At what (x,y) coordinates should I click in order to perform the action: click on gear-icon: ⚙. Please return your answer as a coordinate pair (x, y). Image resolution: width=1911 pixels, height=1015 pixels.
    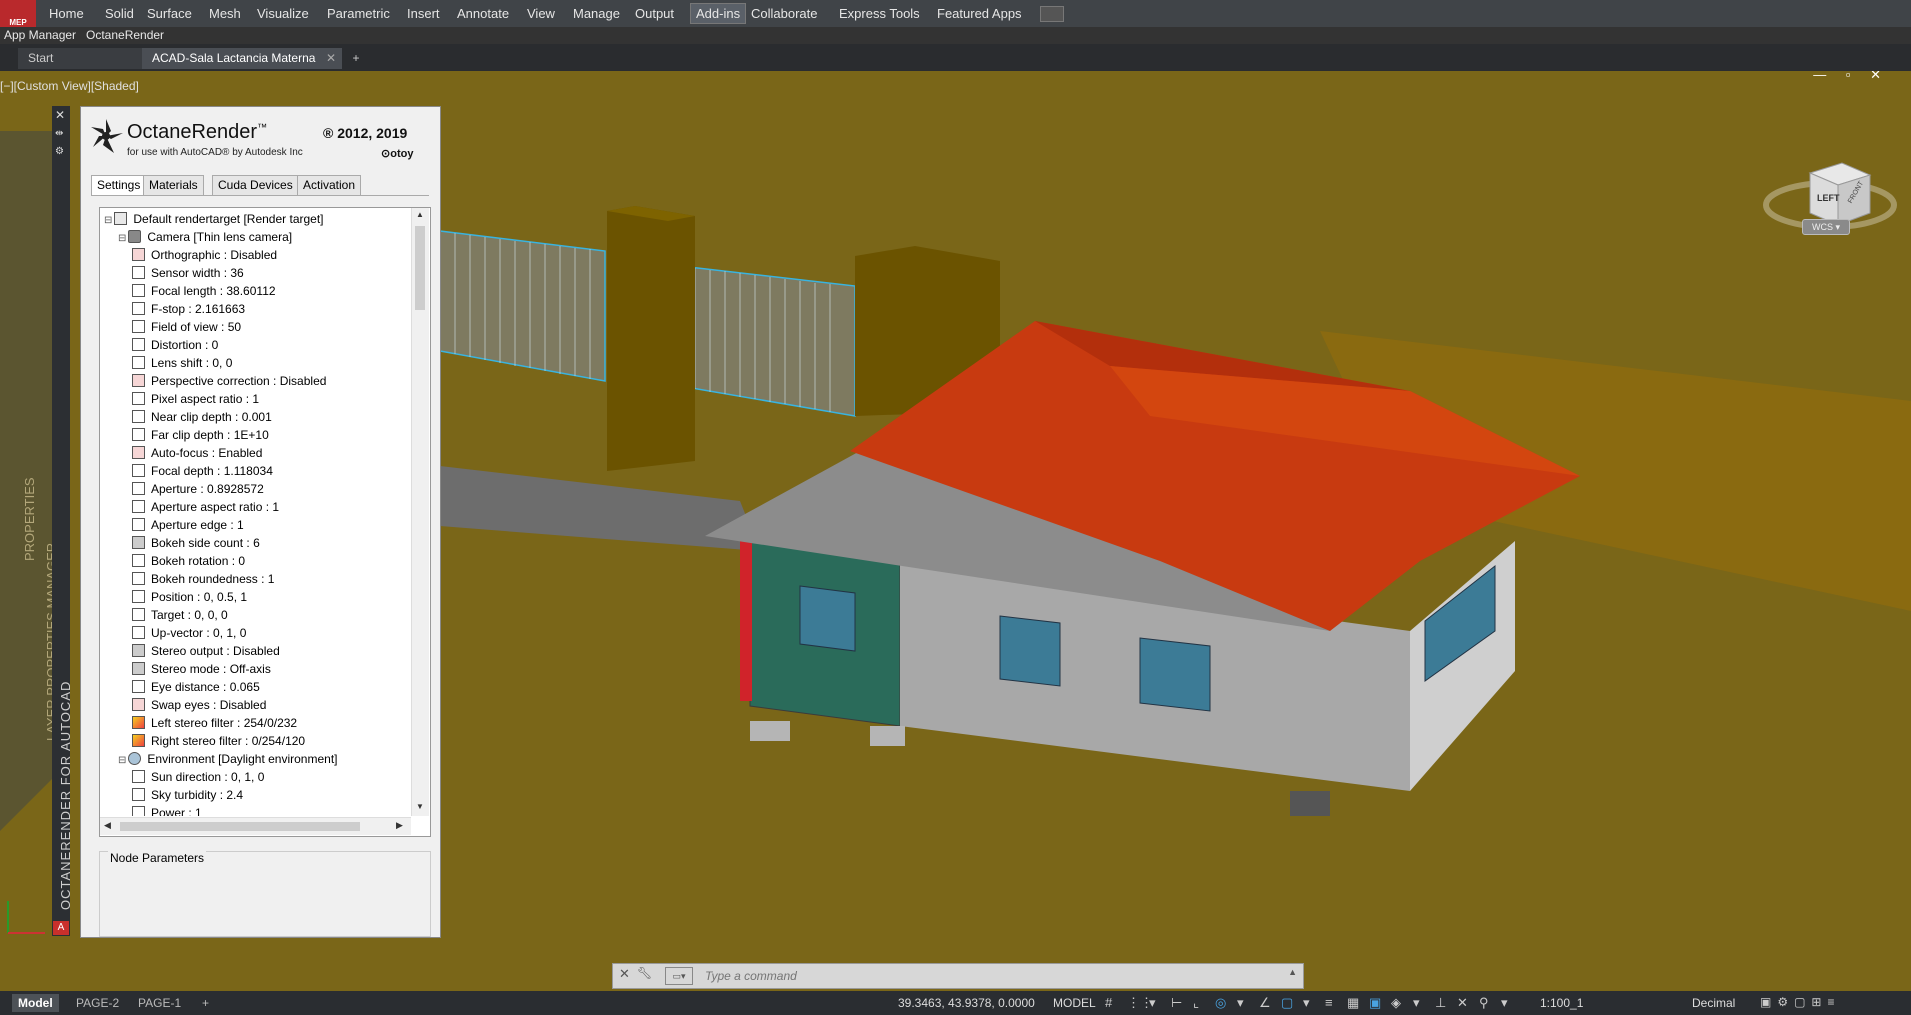
    Looking at the image, I should click on (59, 151).